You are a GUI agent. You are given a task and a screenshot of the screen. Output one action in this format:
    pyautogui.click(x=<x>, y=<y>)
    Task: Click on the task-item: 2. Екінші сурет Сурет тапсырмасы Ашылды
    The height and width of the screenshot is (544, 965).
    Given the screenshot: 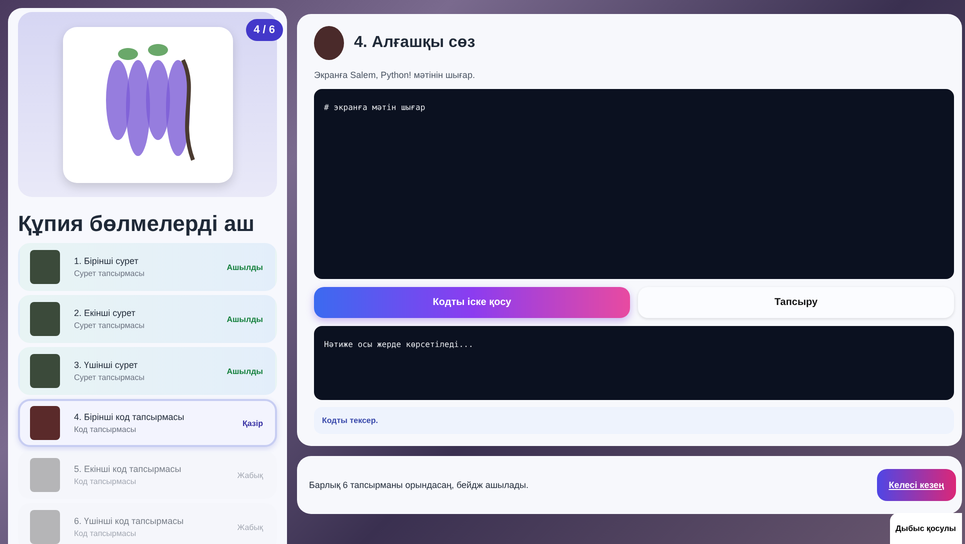 What is the action you would take?
    pyautogui.click(x=147, y=319)
    